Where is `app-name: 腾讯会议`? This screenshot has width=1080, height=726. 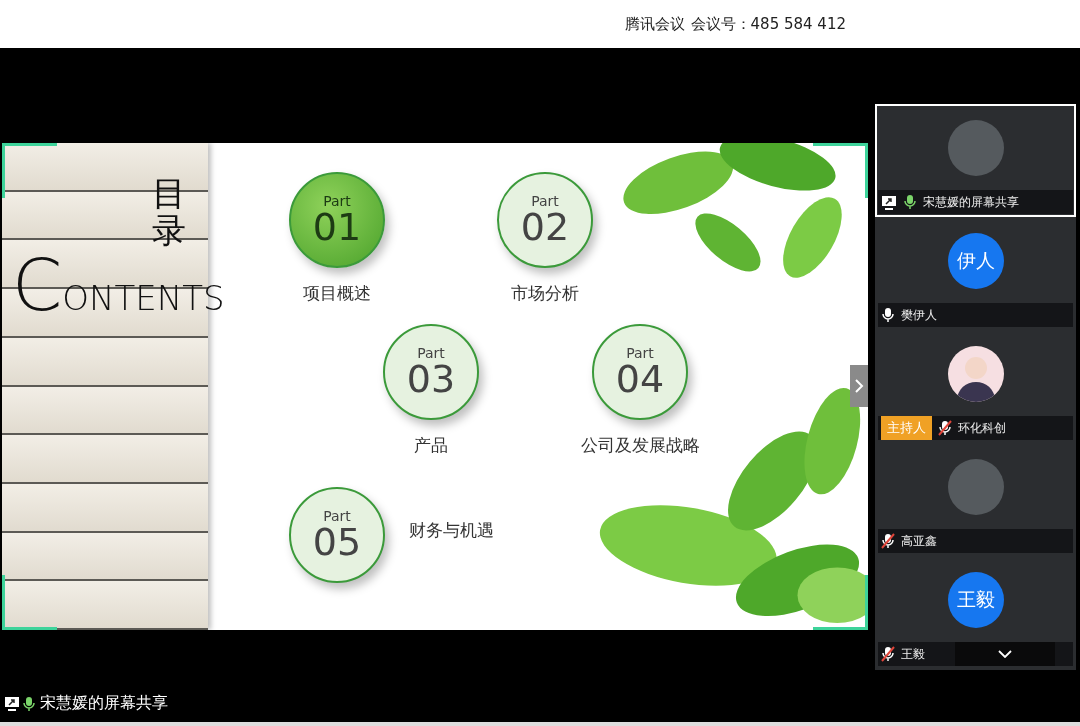
app-name: 腾讯会议 is located at coordinates (654, 24).